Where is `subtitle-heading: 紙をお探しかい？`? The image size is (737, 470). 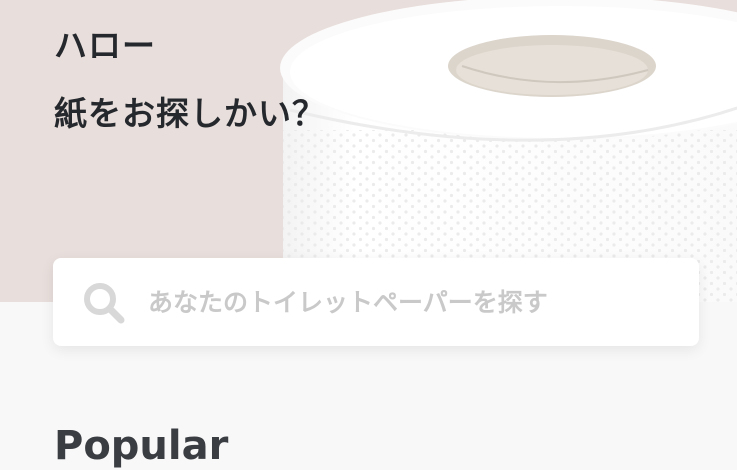
subtitle-heading: 紙をお探しかい？ is located at coordinates (190, 113).